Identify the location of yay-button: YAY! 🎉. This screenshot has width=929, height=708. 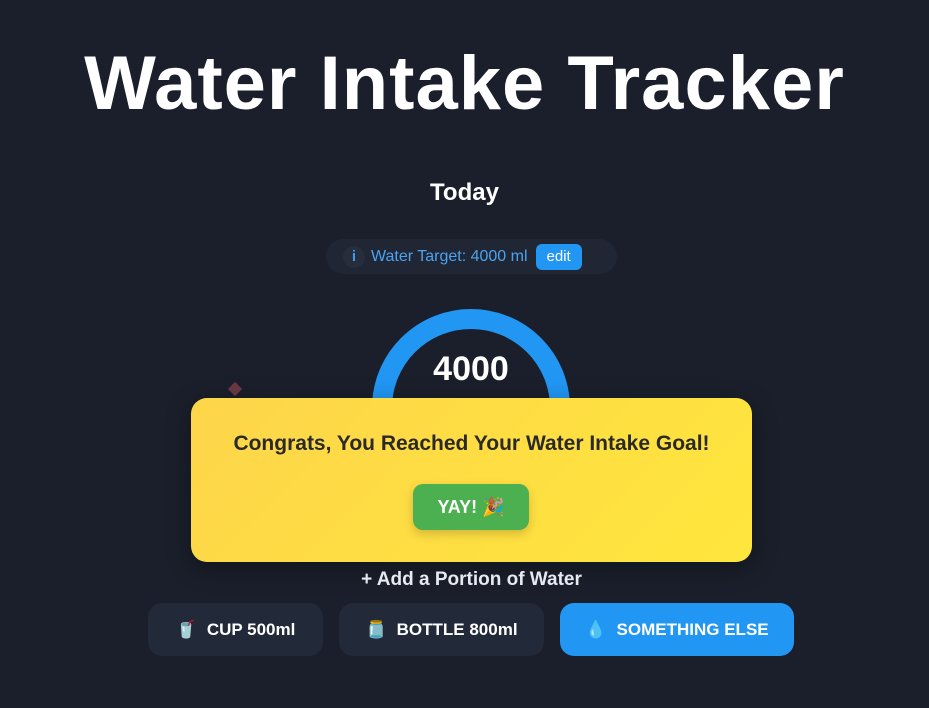
(471, 507).